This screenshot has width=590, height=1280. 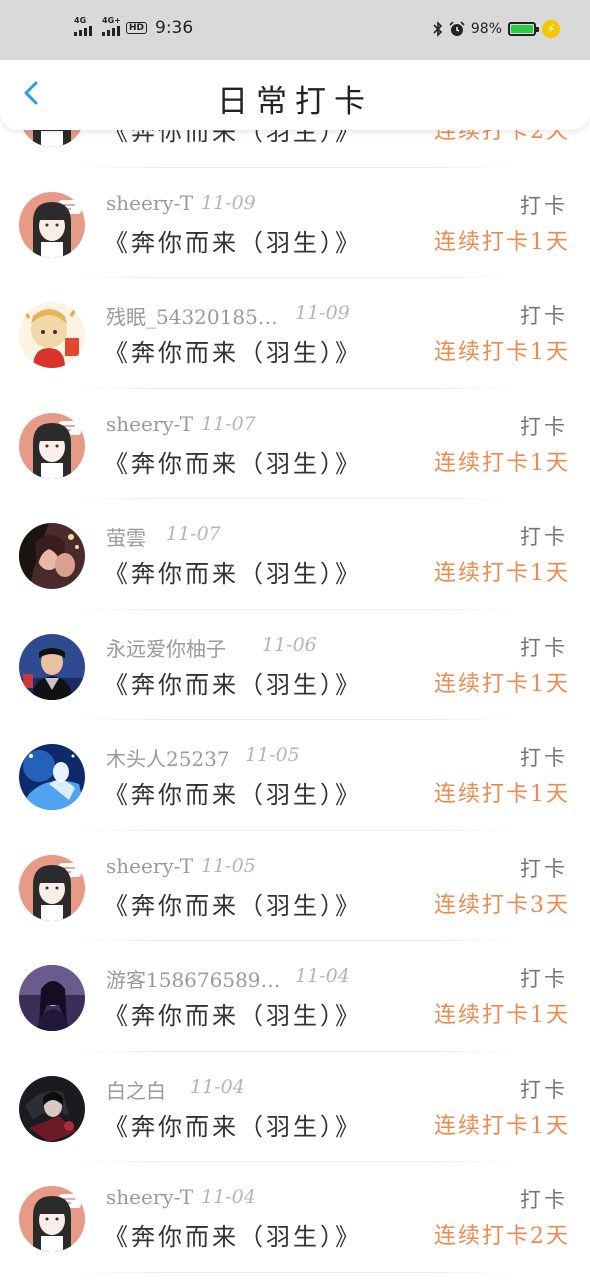 I want to click on network-type-label: 4G, so click(x=80, y=20).